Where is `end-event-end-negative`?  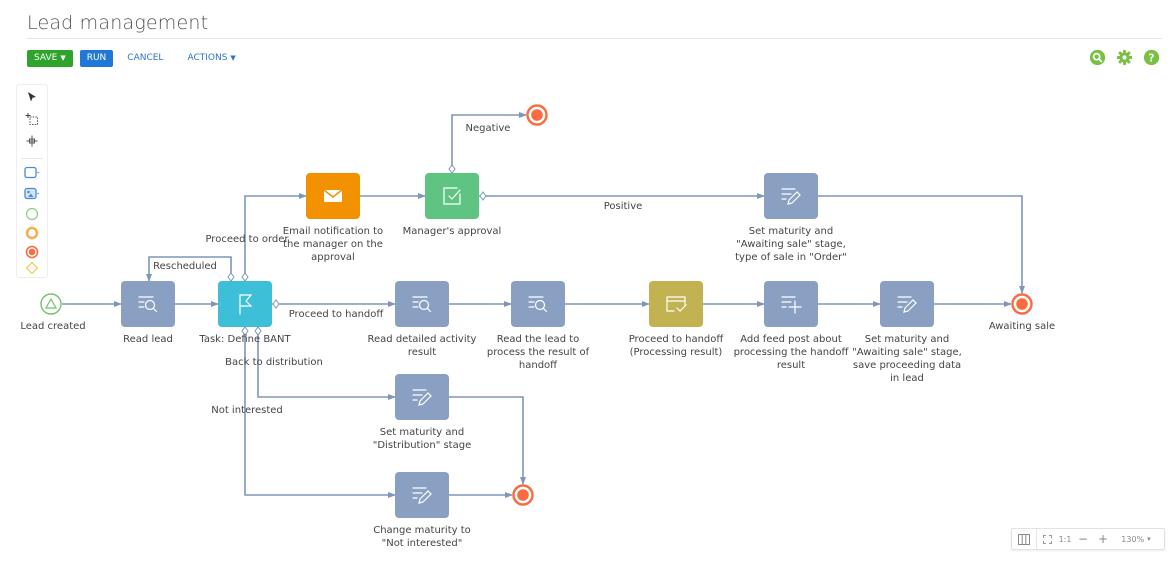 end-event-end-negative is located at coordinates (537, 115).